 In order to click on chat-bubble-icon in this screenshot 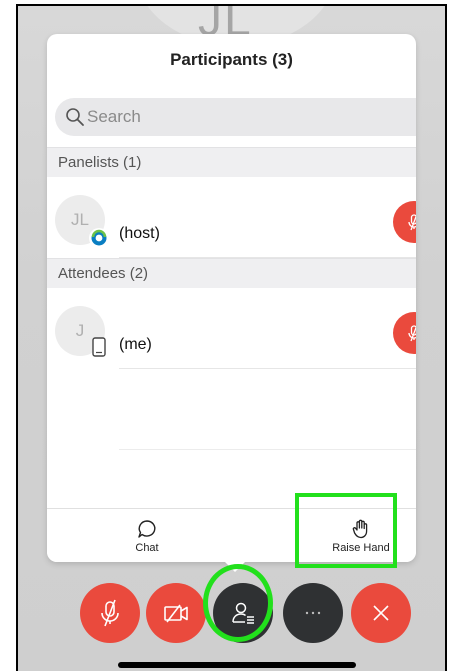, I will do `click(147, 529)`.